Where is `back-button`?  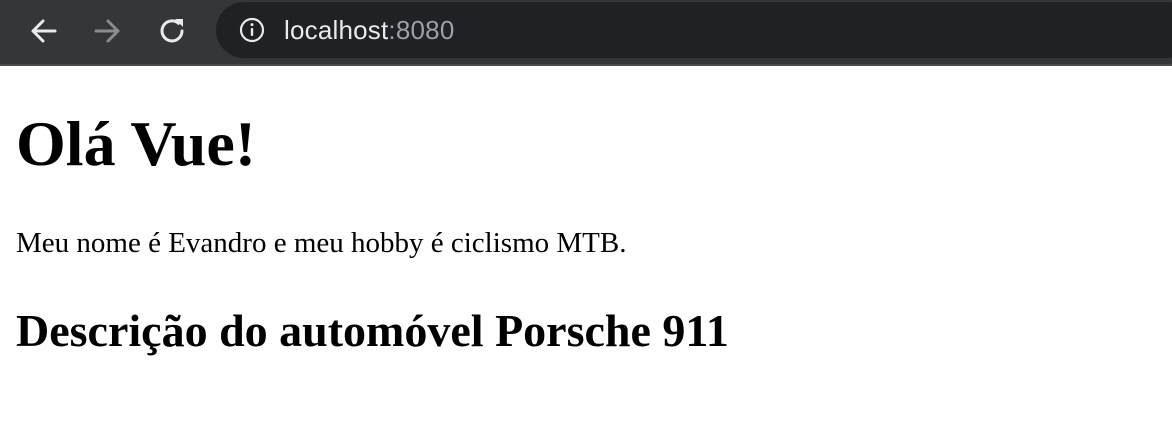 back-button is located at coordinates (44, 31).